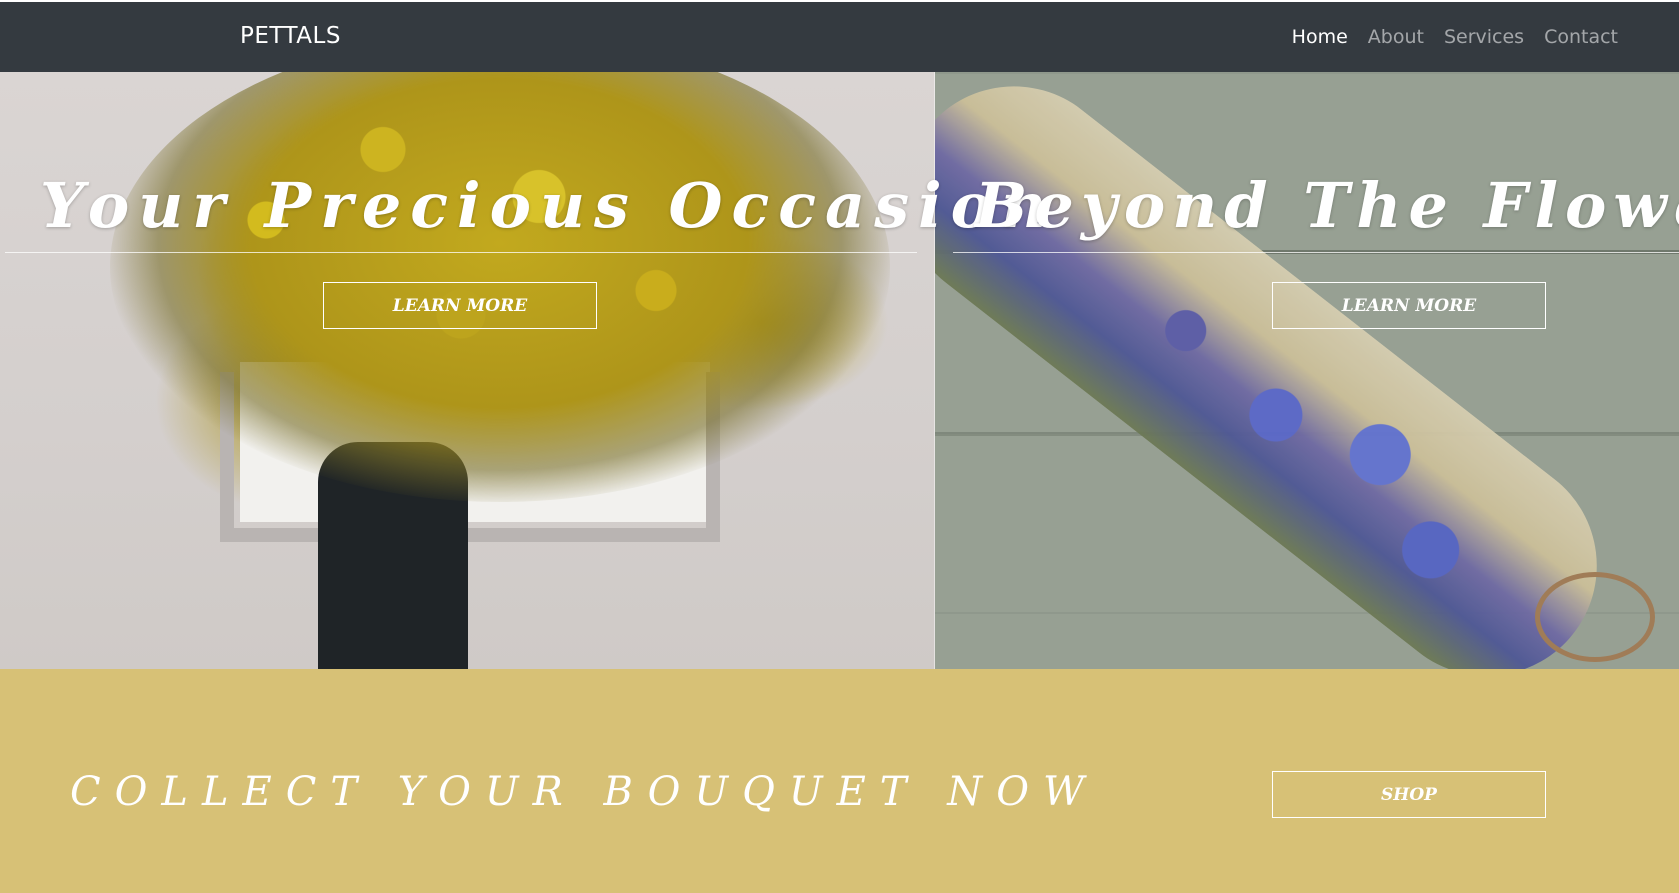 The image size is (1679, 893). I want to click on nav-link-contact: Contact, so click(1581, 37).